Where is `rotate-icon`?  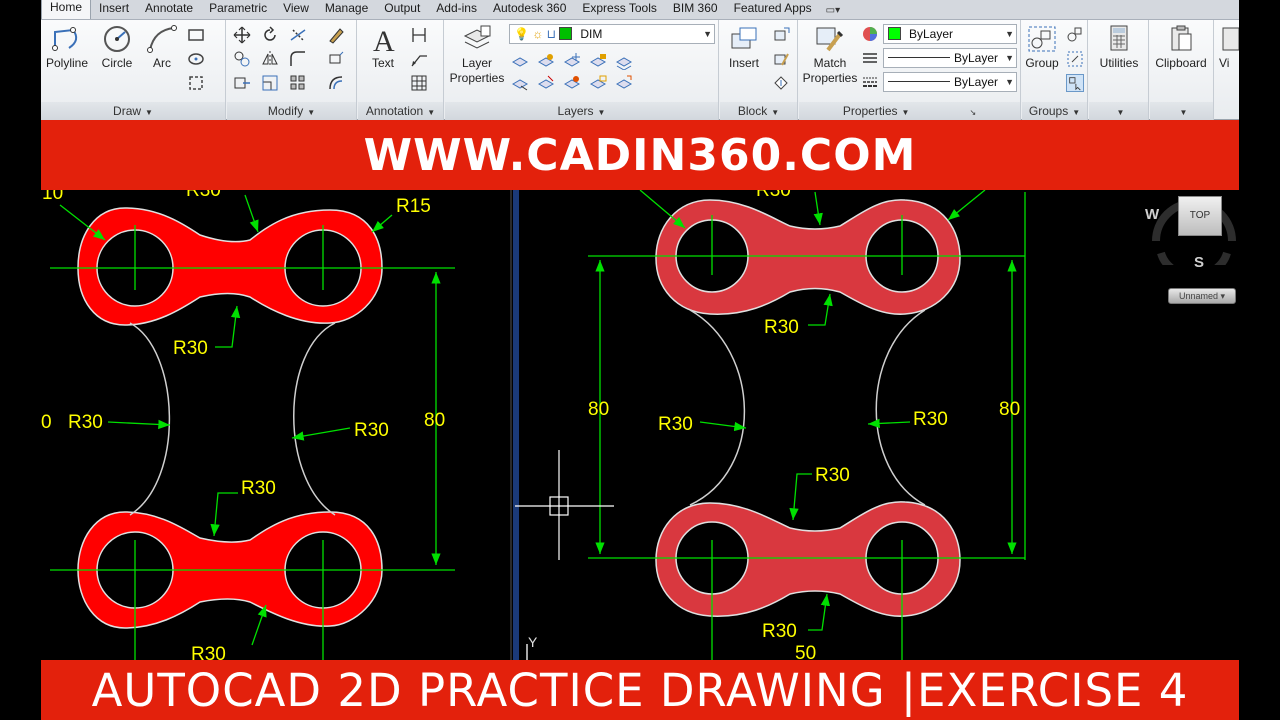 rotate-icon is located at coordinates (270, 35).